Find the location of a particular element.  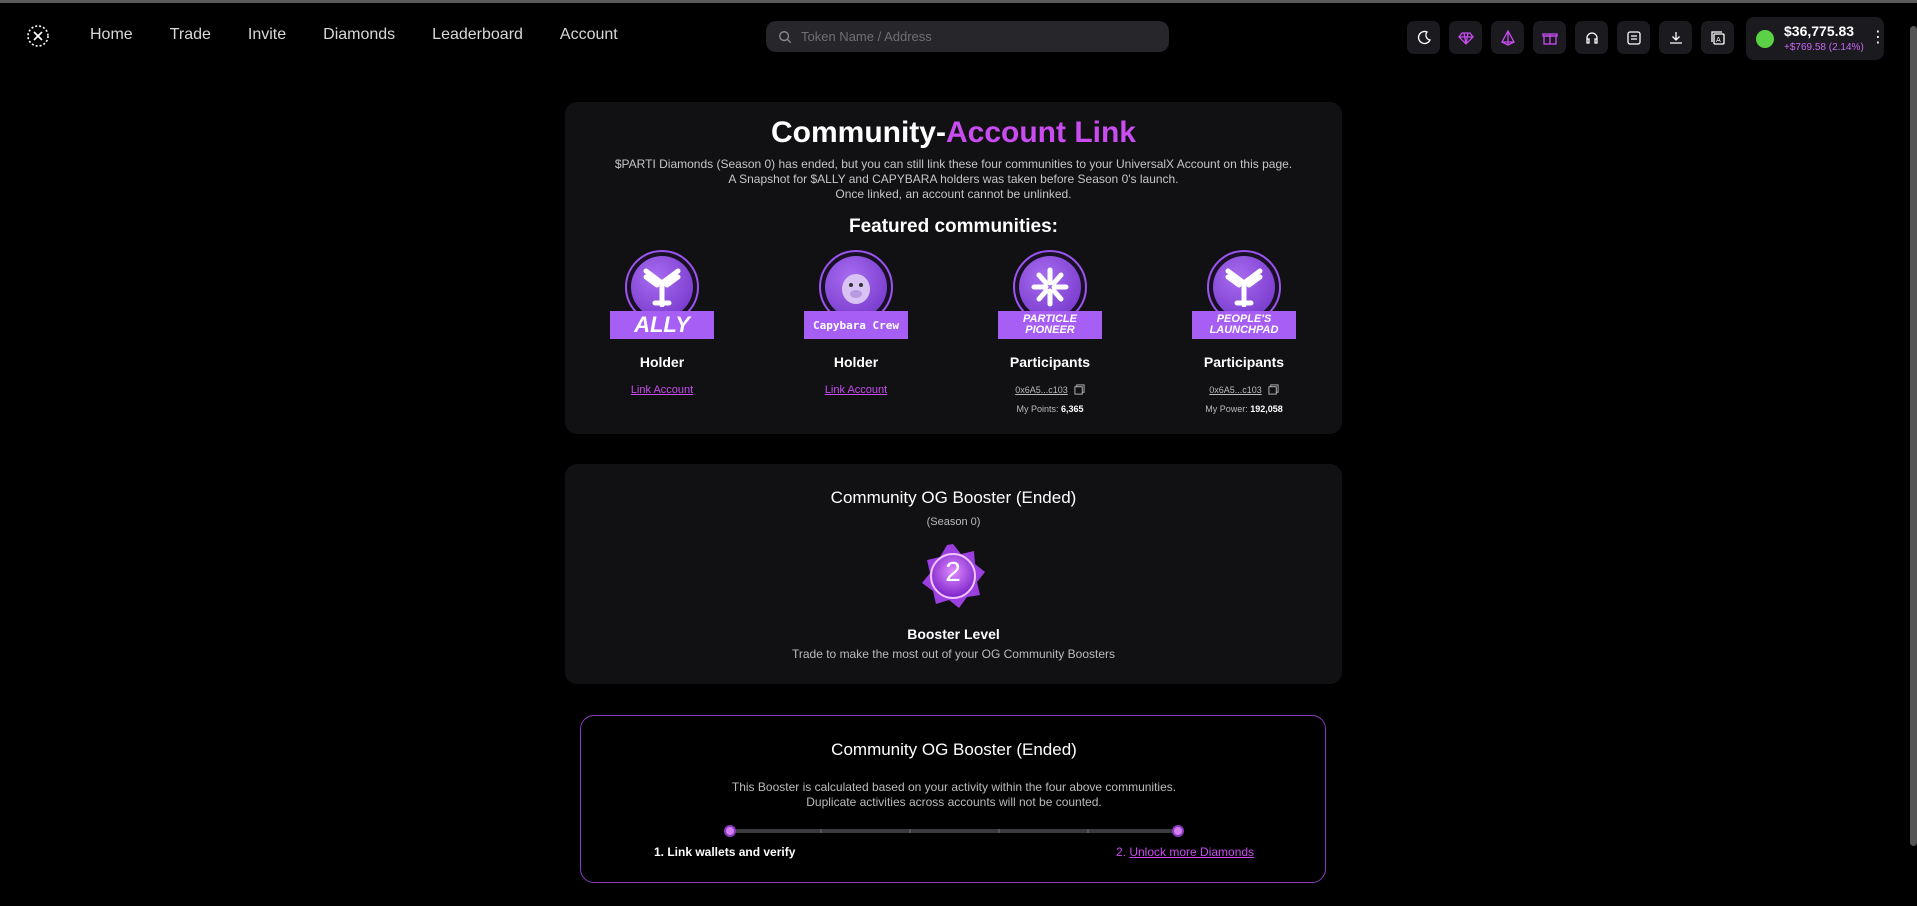

nav-diamonds: Diamonds is located at coordinates (359, 35).